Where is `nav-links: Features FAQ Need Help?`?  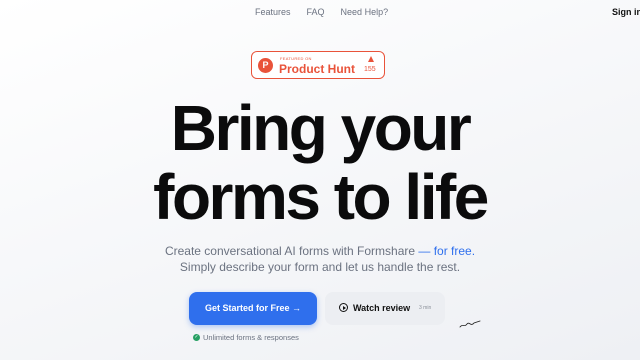 nav-links: Features FAQ Need Help? is located at coordinates (321, 12).